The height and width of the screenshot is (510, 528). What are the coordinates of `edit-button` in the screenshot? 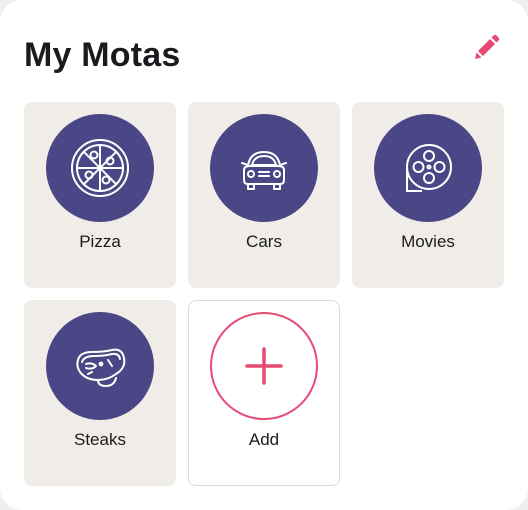 It's located at (486, 48).